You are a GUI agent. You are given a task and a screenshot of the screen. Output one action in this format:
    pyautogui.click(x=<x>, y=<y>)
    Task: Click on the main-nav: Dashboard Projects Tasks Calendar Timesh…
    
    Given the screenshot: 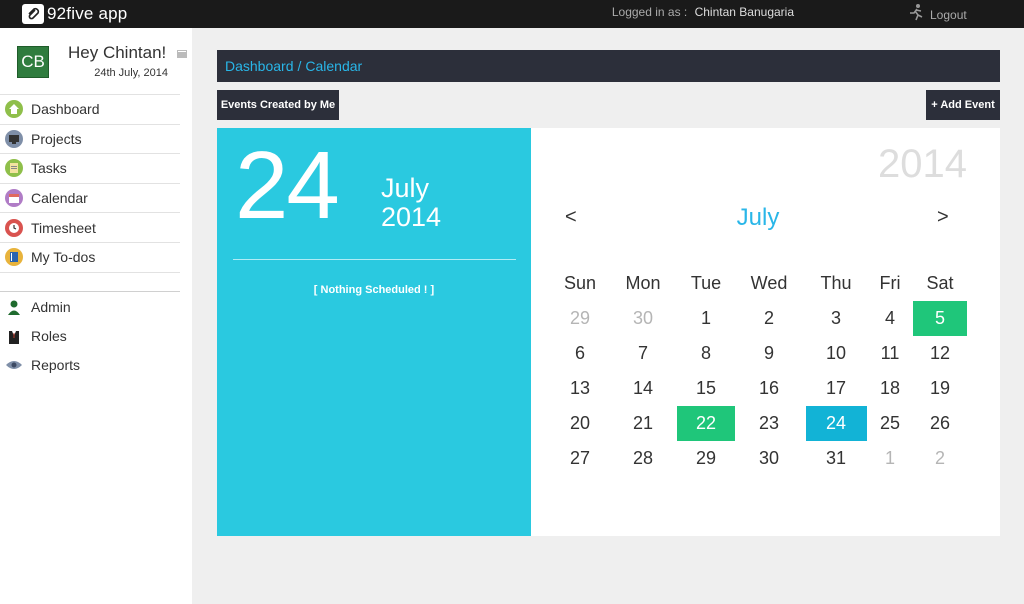 What is the action you would take?
    pyautogui.click(x=90, y=183)
    